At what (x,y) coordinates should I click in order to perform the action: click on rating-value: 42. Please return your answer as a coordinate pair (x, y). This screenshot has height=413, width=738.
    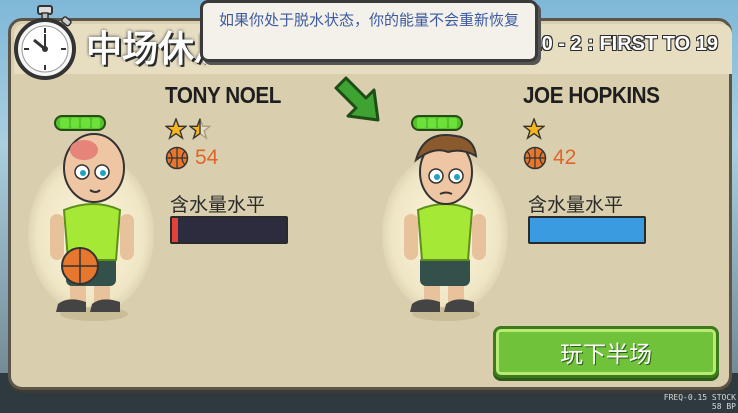
    Looking at the image, I should click on (565, 157).